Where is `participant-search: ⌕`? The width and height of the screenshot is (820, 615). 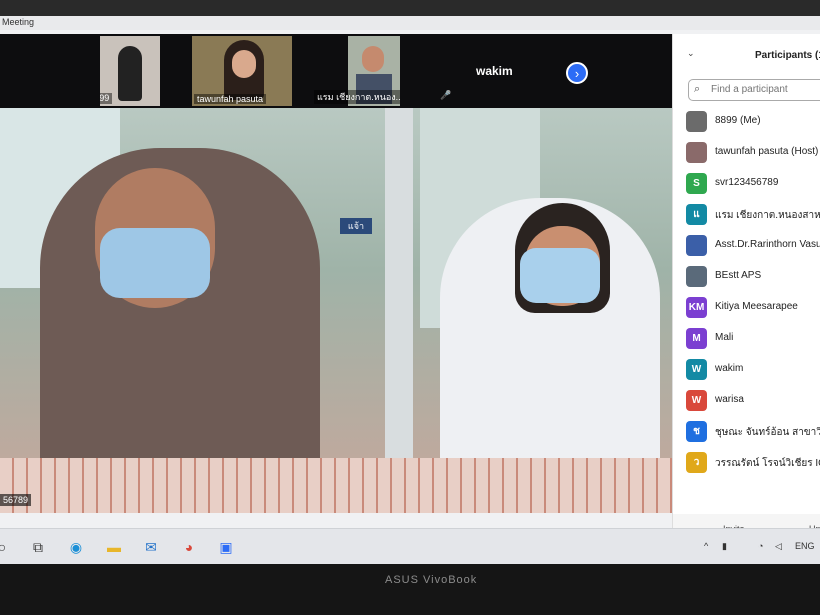
participant-search: ⌕ is located at coordinates (754, 90).